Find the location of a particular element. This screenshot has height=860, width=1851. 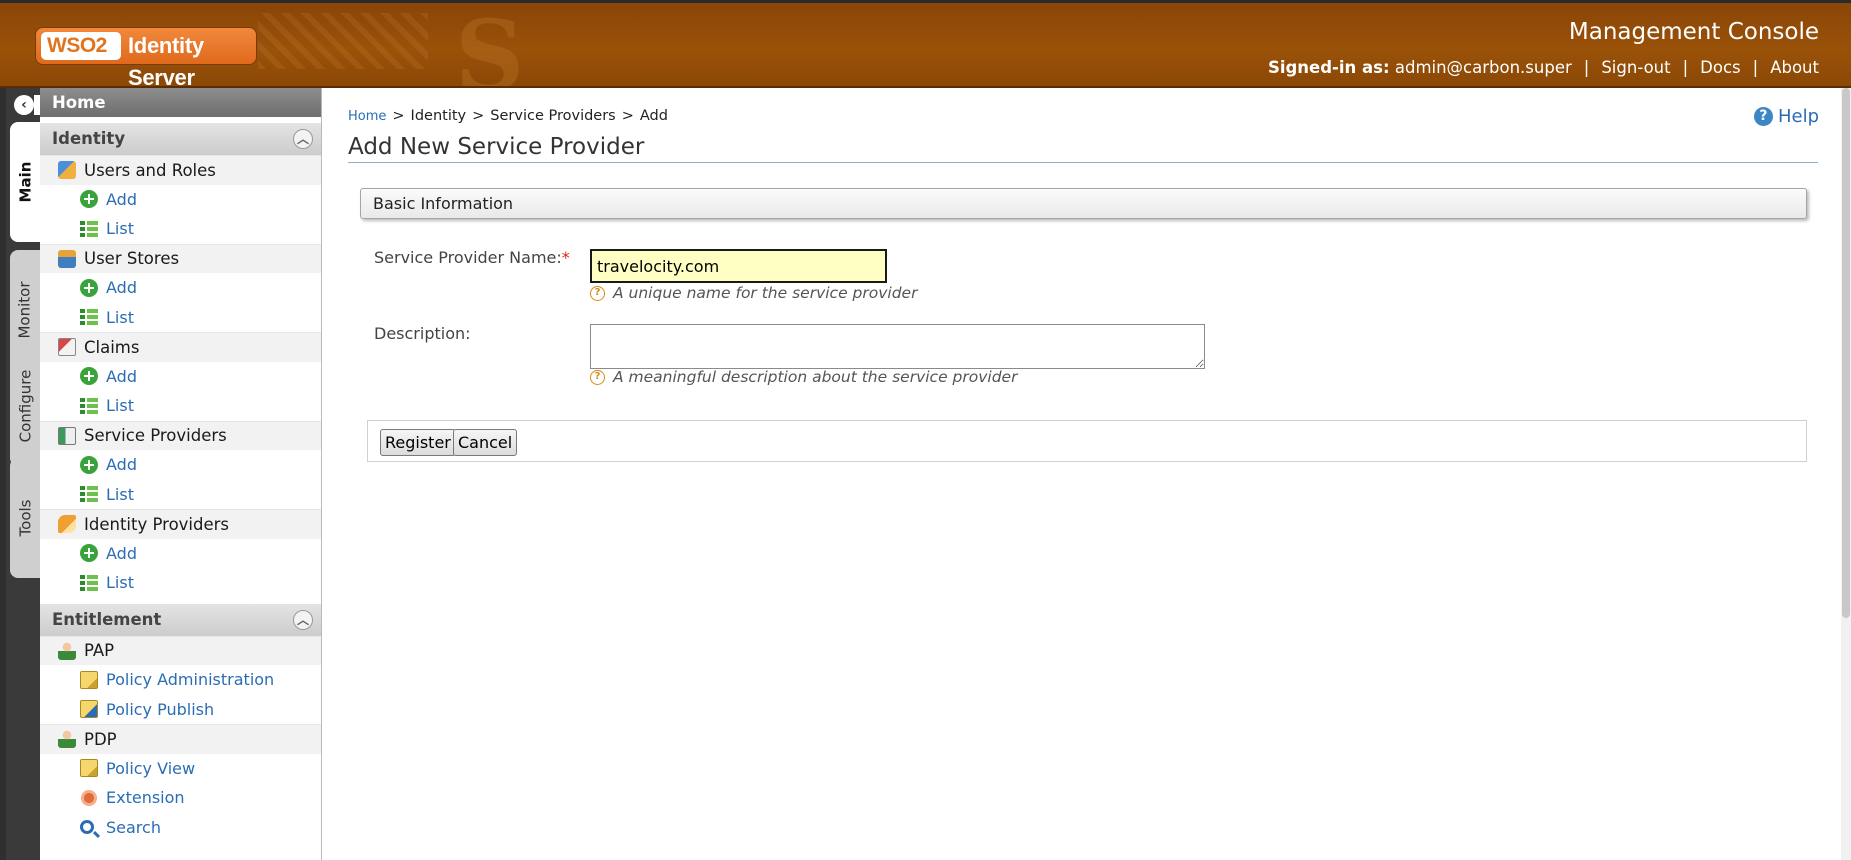

sidebar-group-user-stores: User Stores is located at coordinates (180, 258).